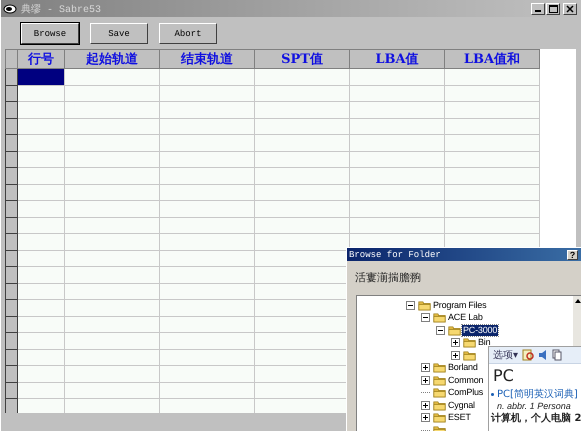  What do you see at coordinates (302, 59) in the screenshot?
I see `column-header: SPT值` at bounding box center [302, 59].